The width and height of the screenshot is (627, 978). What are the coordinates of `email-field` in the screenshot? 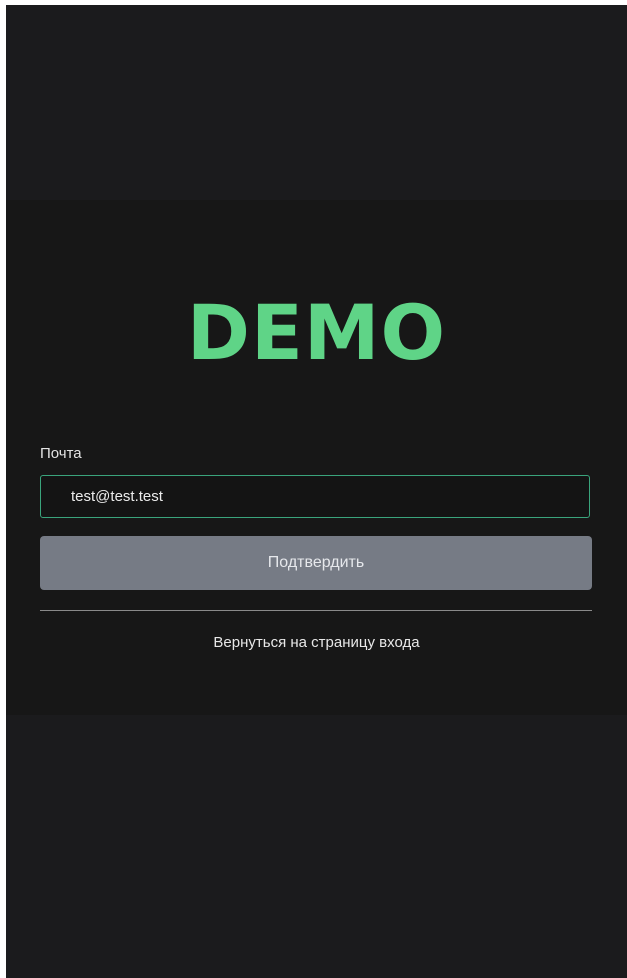 It's located at (315, 496).